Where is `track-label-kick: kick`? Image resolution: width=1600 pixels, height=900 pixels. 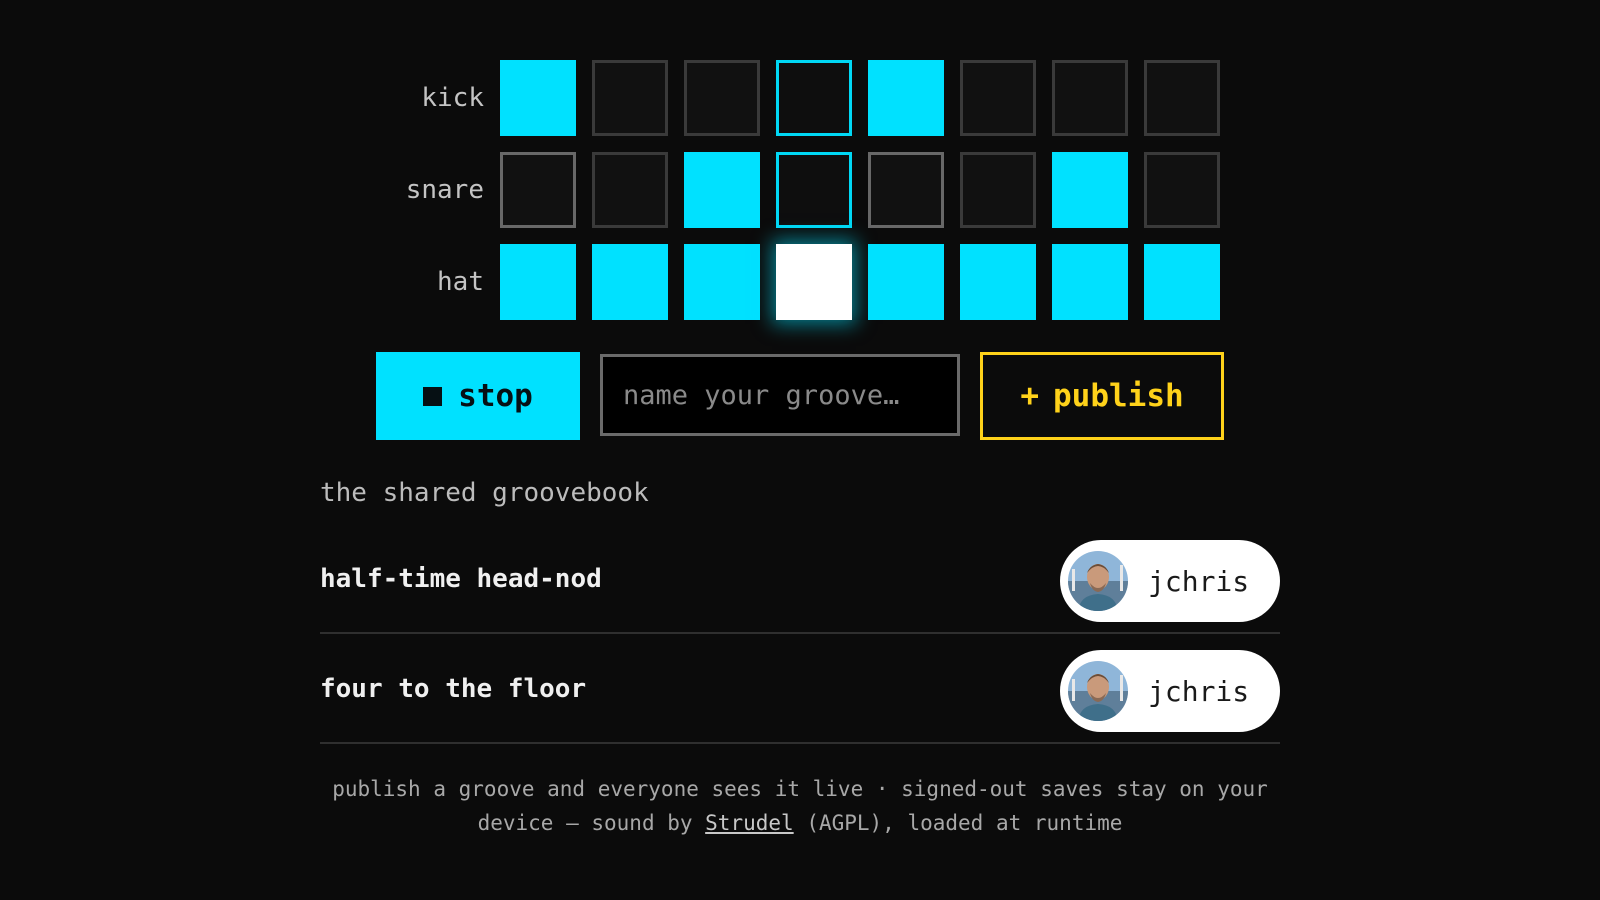 track-label-kick: kick is located at coordinates (452, 98).